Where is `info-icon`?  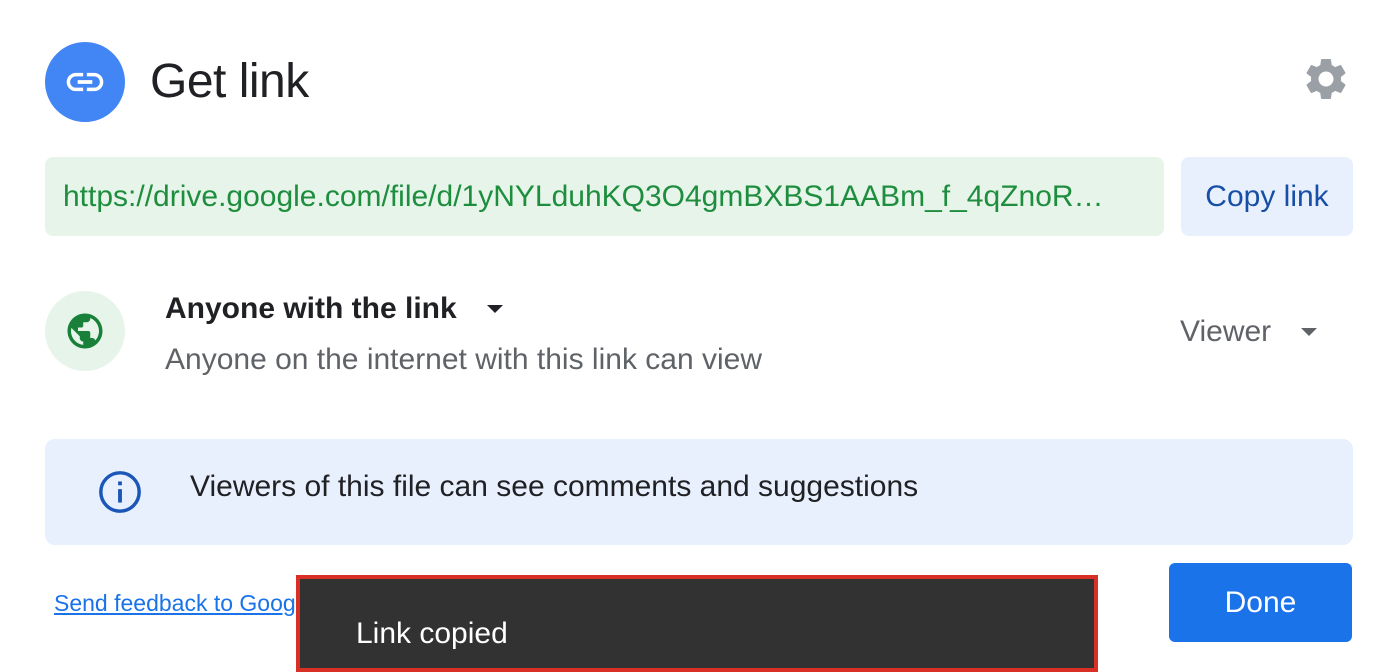
info-icon is located at coordinates (120, 492).